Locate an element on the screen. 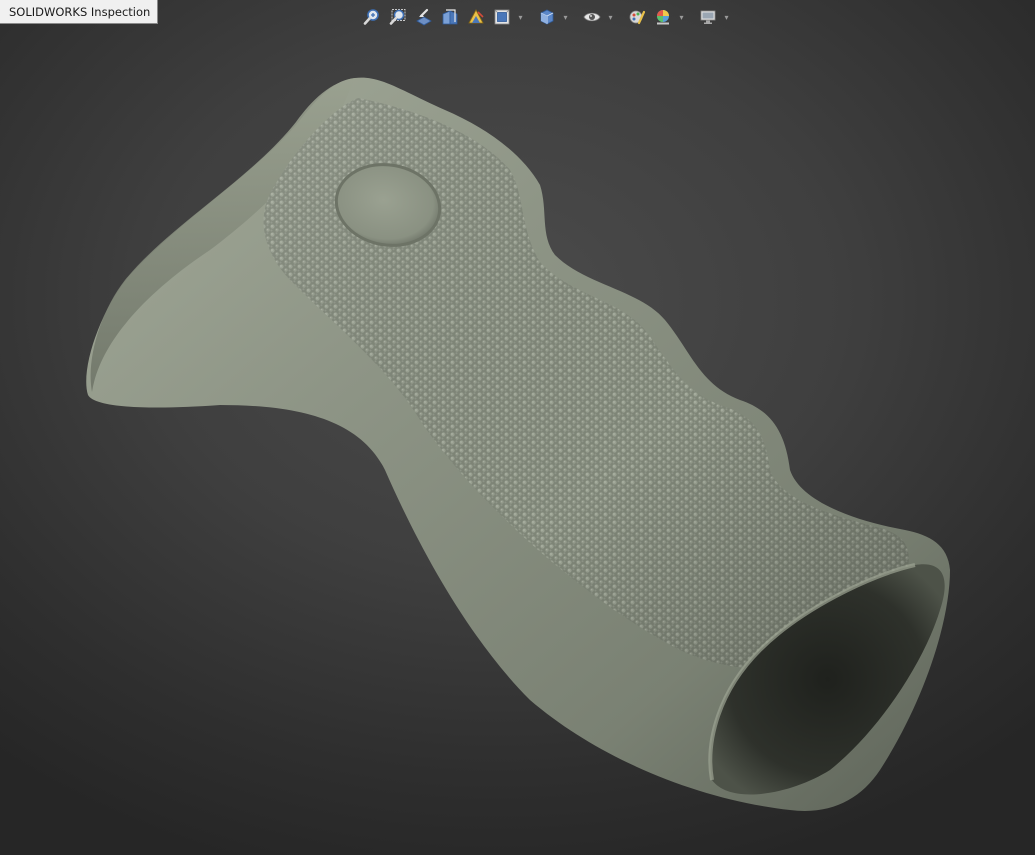 The width and height of the screenshot is (1035, 855). previous-view-icon is located at coordinates (424, 17).